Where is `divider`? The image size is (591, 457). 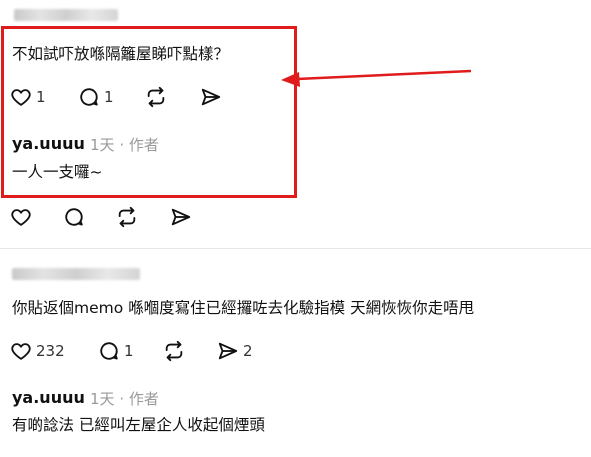 divider is located at coordinates (295, 248).